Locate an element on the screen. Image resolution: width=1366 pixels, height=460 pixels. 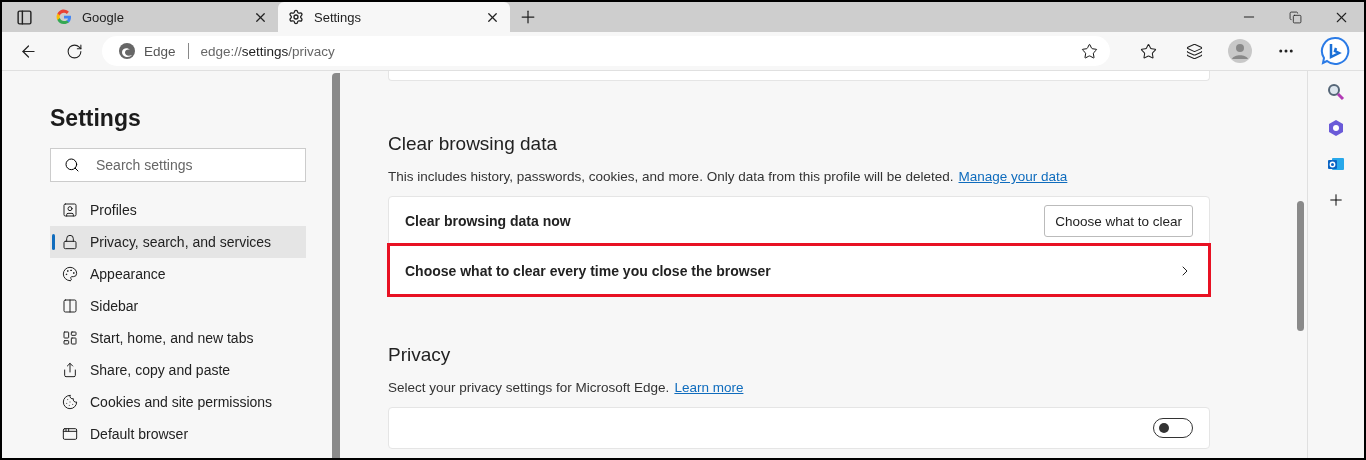
toggle-switch is located at coordinates (1173, 428).